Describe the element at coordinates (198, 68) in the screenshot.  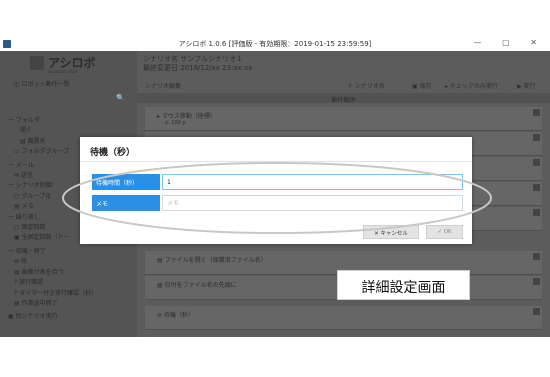
I see `scenario-modified: 最終変更日 2018/12/xx 23:xx:xx` at that location.